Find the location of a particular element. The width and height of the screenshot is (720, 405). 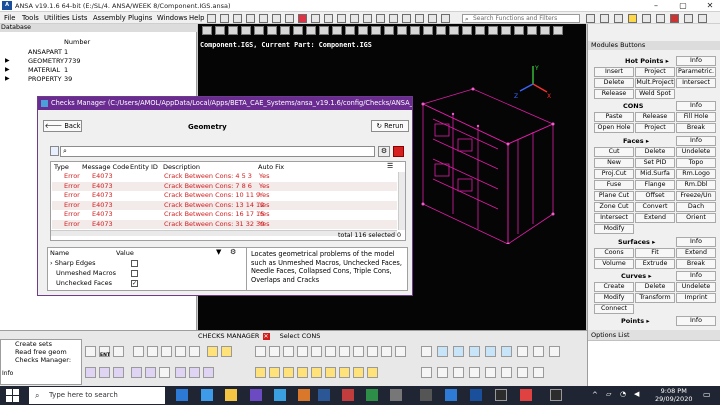

i-beam-icon is located at coordinates (164, 372).